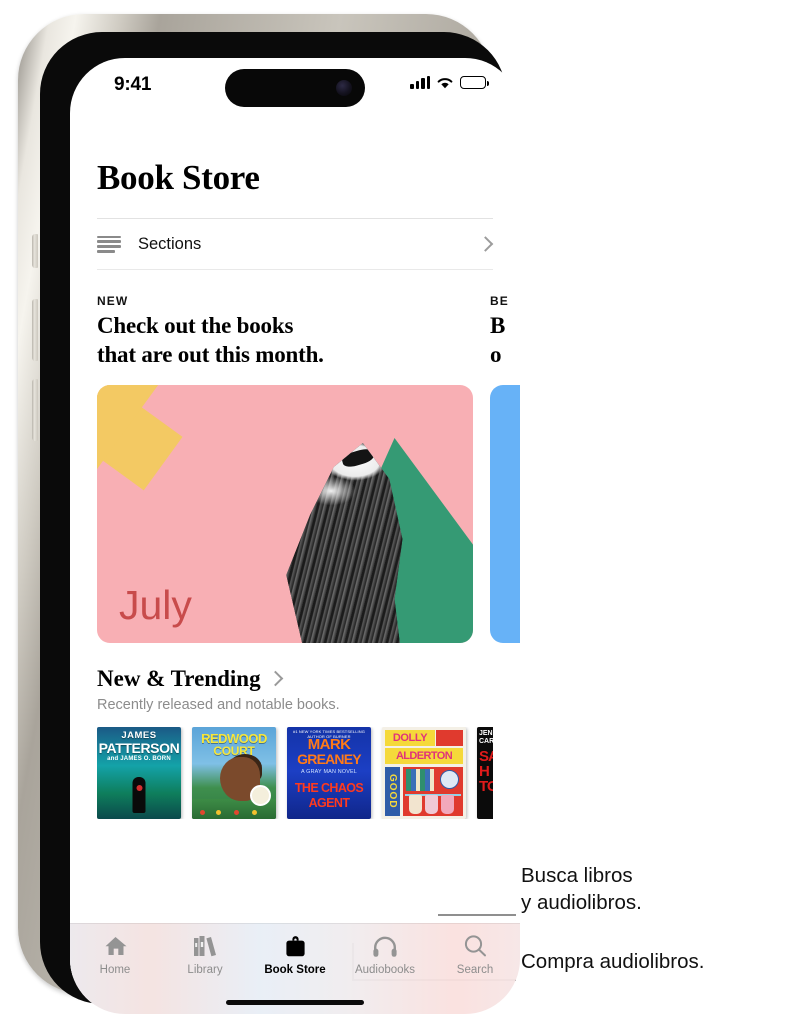  Describe the element at coordinates (449, 738) in the screenshot. I see `cover-quote-box` at that location.